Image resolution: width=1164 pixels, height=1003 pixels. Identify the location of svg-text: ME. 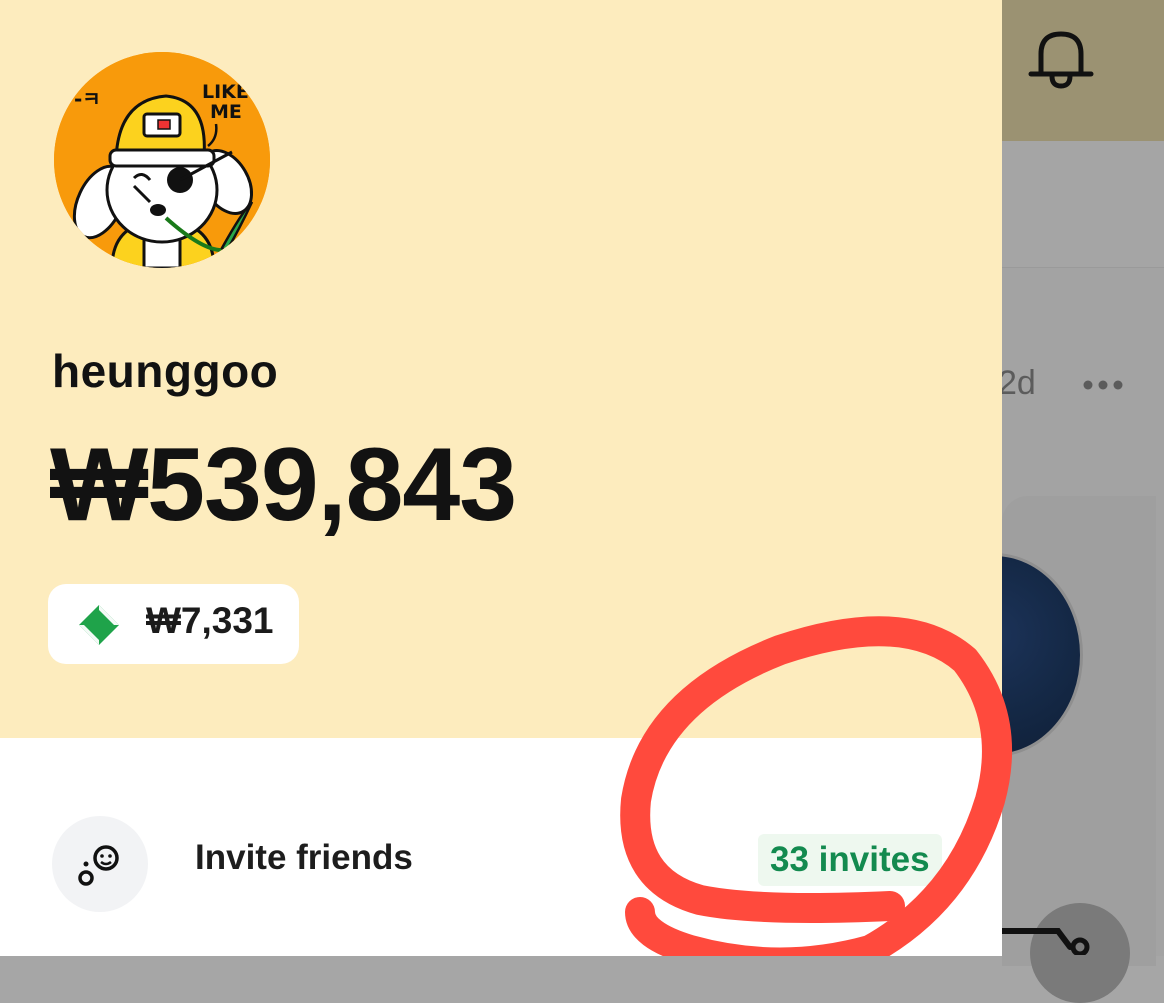
(226, 112).